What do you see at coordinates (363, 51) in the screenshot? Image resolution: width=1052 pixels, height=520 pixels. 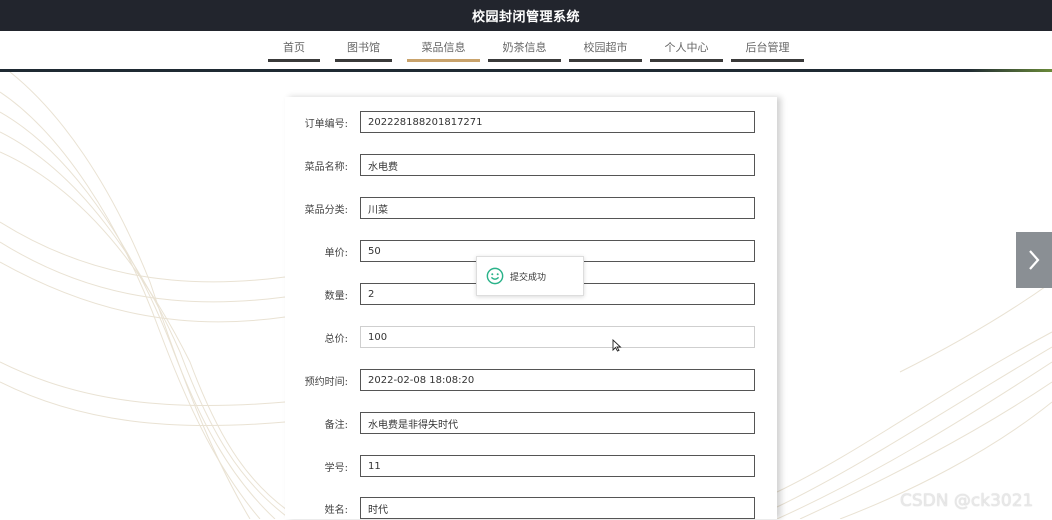 I see `nav-item-library: 图书馆` at bounding box center [363, 51].